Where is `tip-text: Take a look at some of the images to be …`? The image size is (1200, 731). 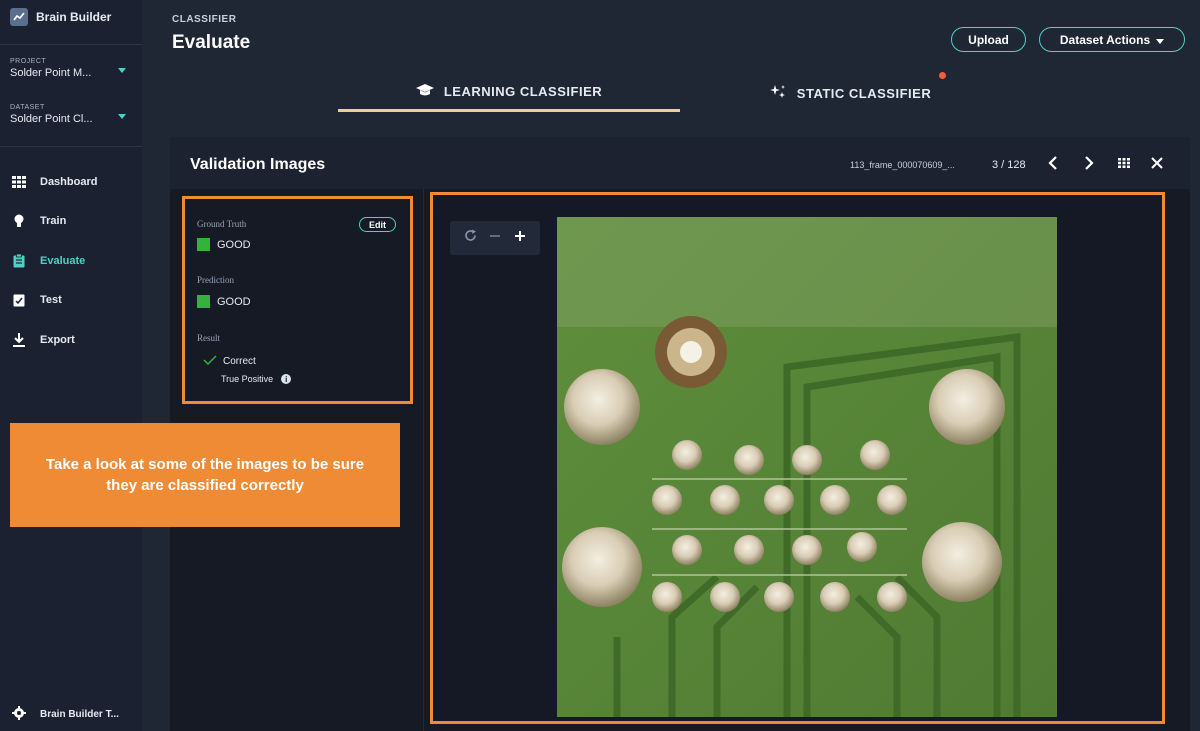
tip-text: Take a look at some of the images to be … is located at coordinates (205, 475).